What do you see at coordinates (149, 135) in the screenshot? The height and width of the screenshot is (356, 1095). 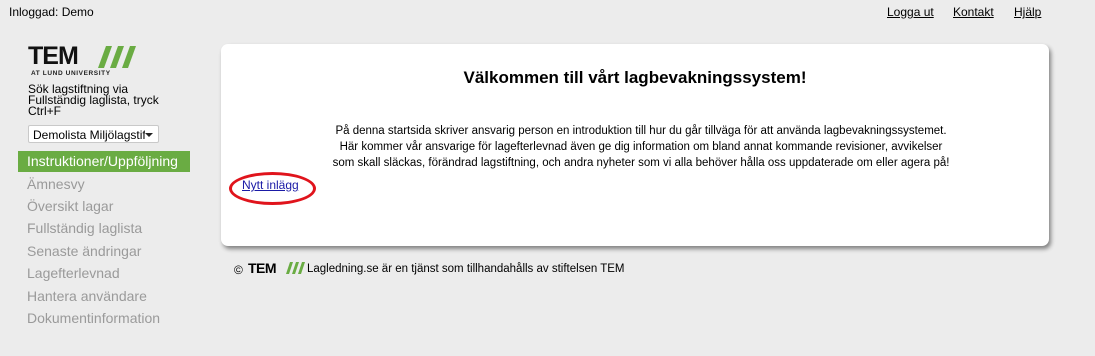 I see `chevron-down-icon` at bounding box center [149, 135].